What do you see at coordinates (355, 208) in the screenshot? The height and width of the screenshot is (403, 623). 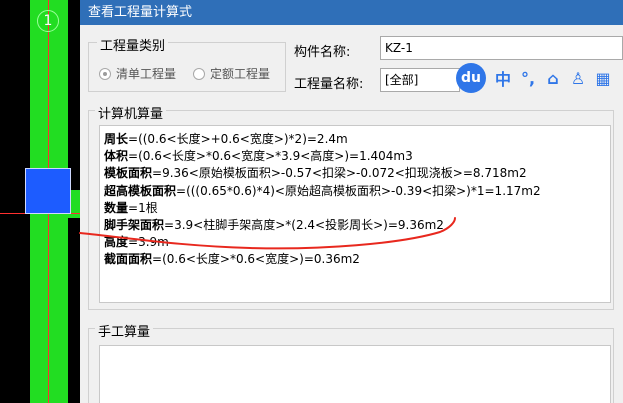 I see `calc-line-count: 数量=1根` at bounding box center [355, 208].